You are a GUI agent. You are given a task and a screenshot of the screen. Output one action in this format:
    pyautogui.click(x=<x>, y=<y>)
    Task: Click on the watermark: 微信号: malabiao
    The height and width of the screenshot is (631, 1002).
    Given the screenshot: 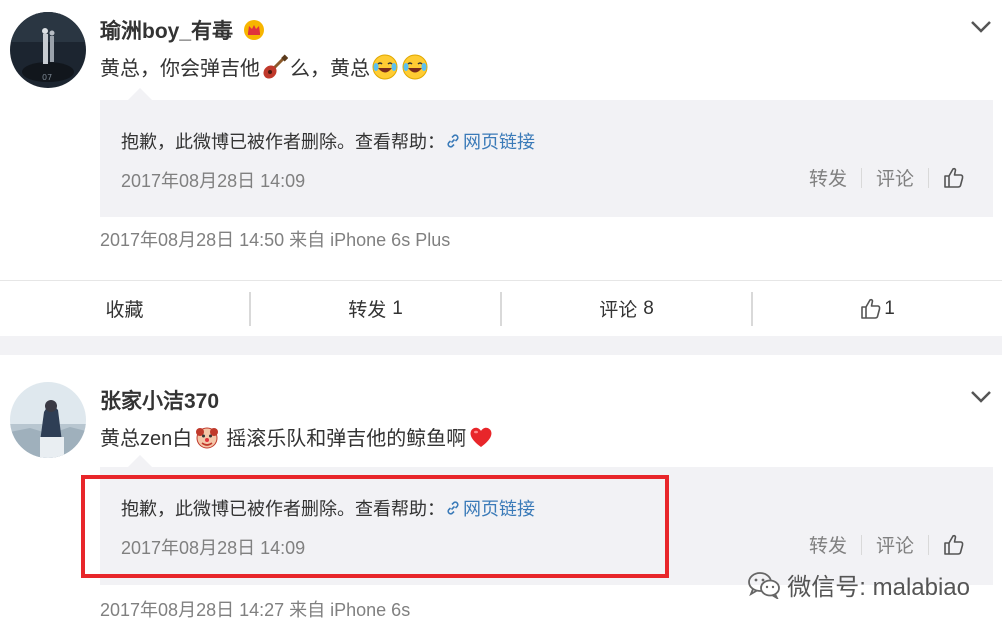 What is the action you would take?
    pyautogui.click(x=858, y=584)
    